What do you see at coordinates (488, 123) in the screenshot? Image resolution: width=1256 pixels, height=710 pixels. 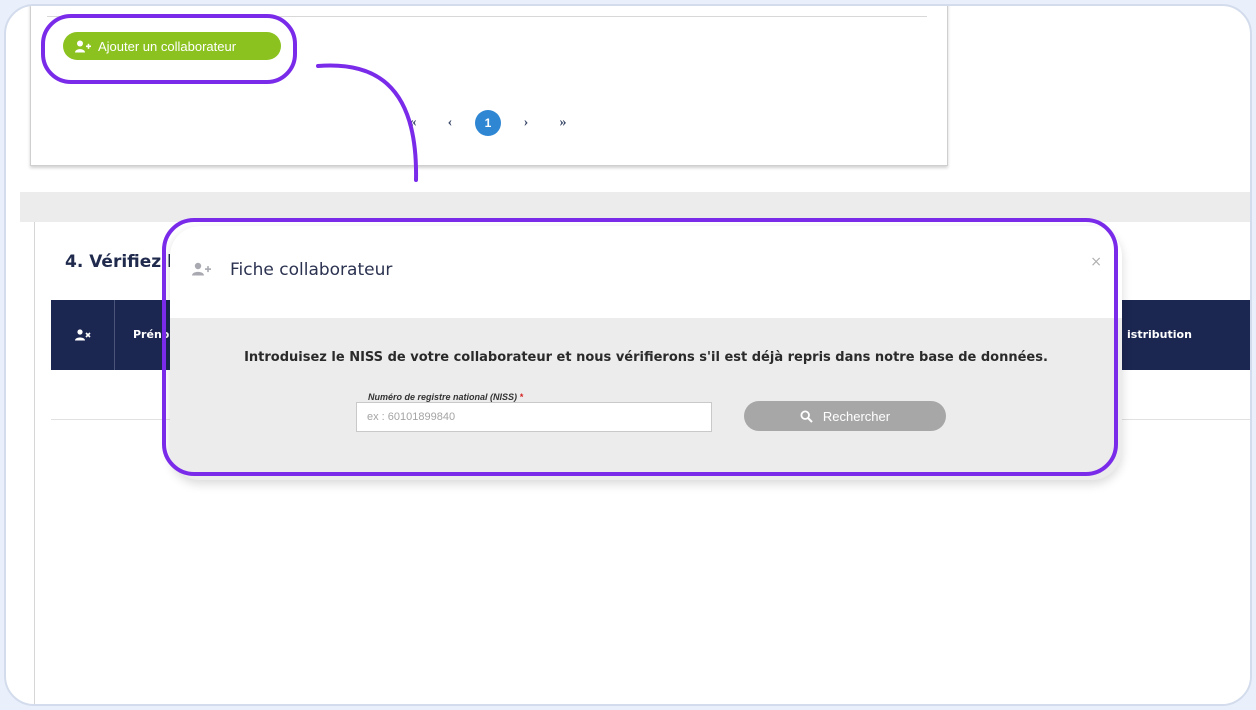 I see `pagination-current-page: 1` at bounding box center [488, 123].